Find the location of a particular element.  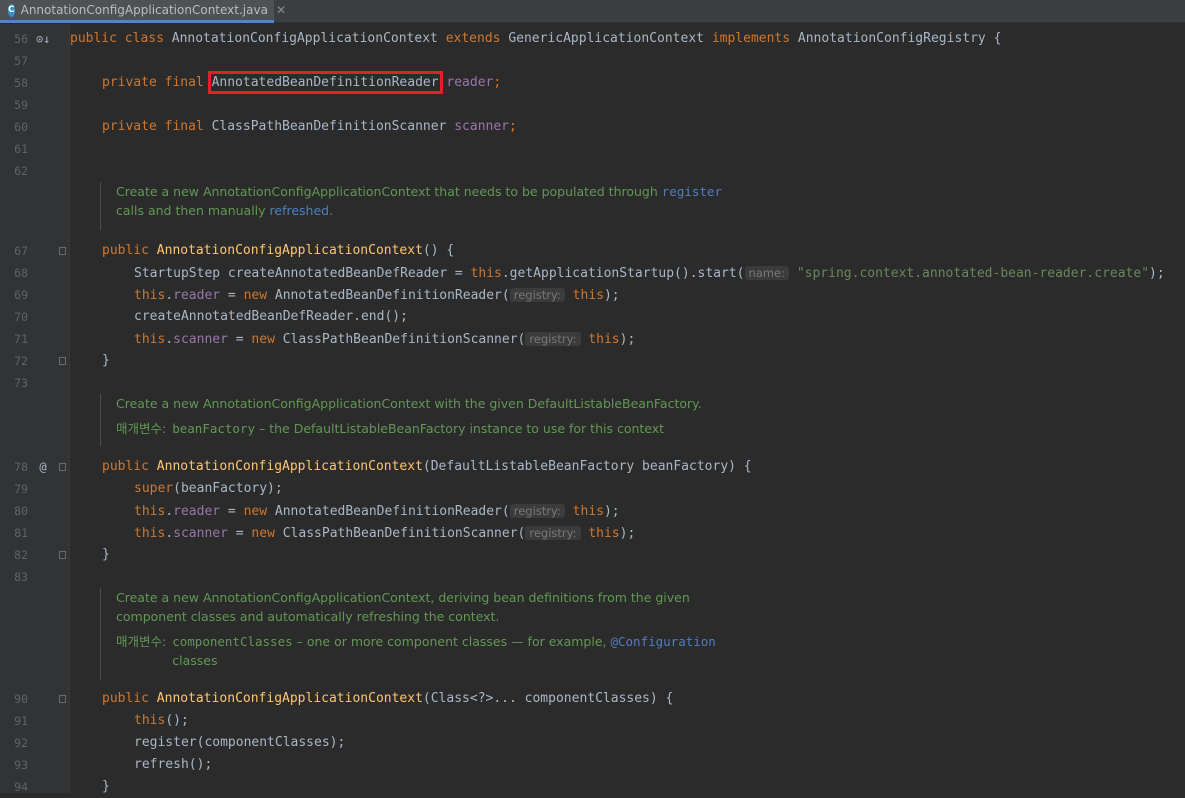

highlighted-type: AnnotatedBeanDefinitionReader is located at coordinates (325, 82).